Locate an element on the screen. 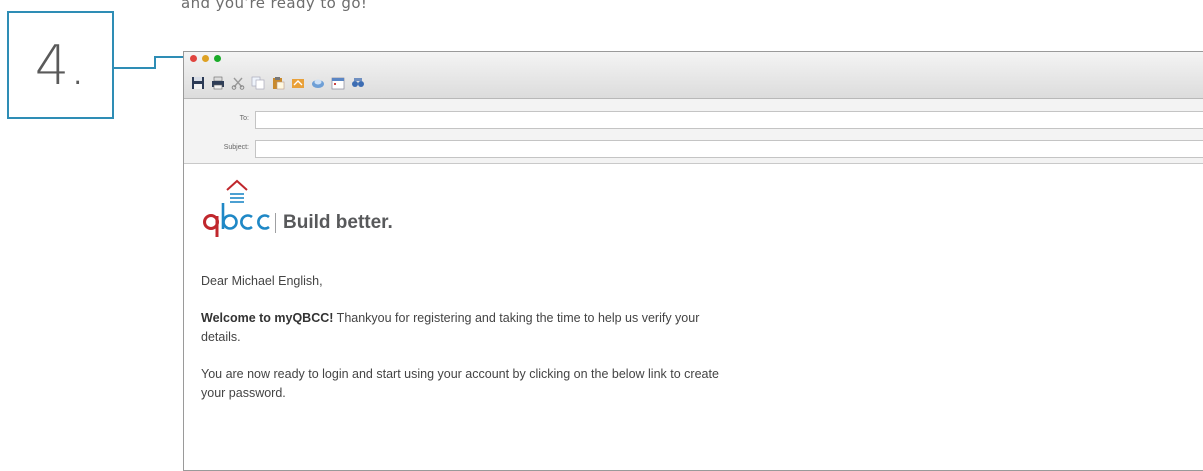 The width and height of the screenshot is (1203, 471). attach-icon is located at coordinates (318, 83).